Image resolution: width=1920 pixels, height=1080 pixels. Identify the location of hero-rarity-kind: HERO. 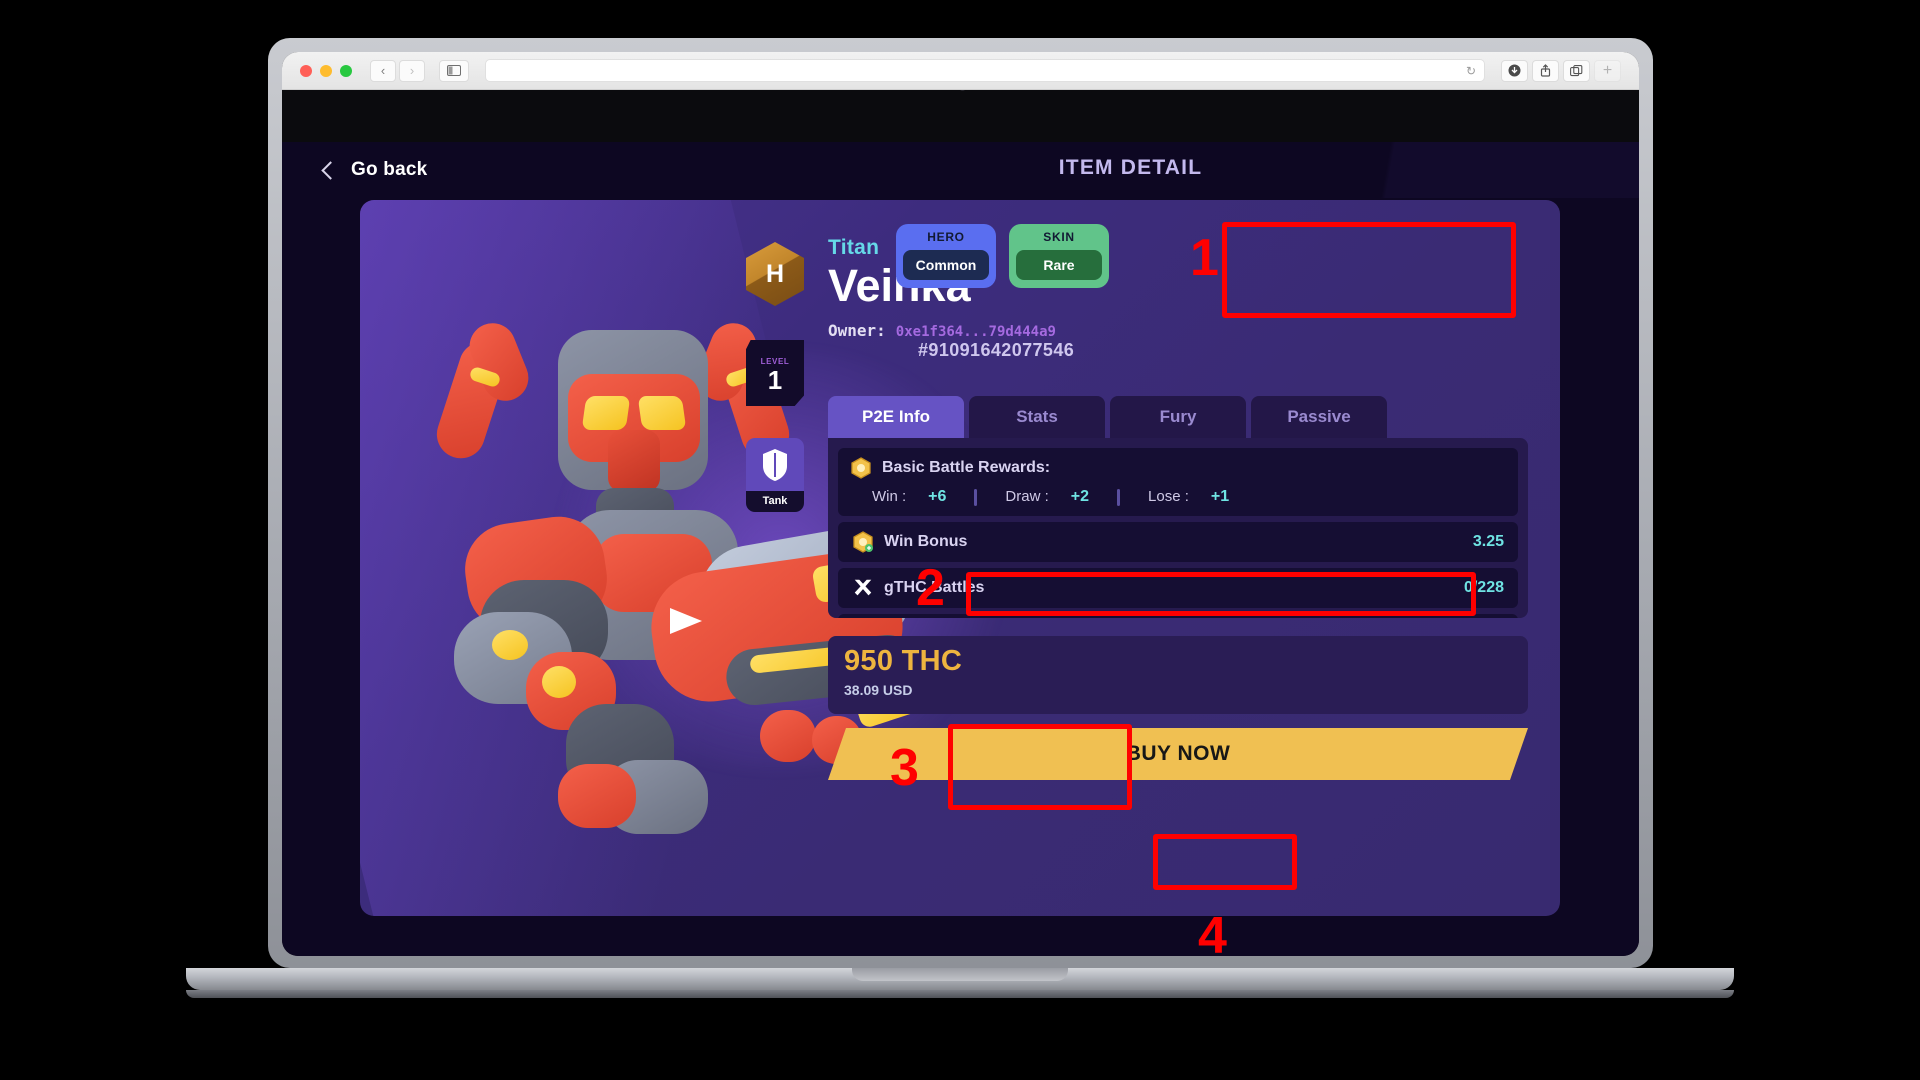
(946, 237).